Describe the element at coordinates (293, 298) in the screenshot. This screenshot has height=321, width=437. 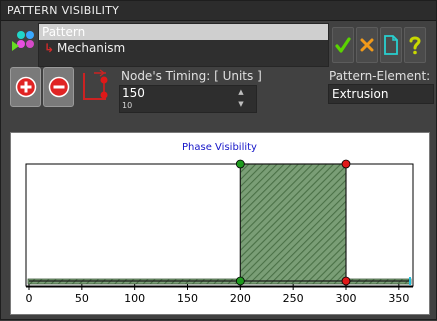
I see `x-tick-label: 250` at that location.